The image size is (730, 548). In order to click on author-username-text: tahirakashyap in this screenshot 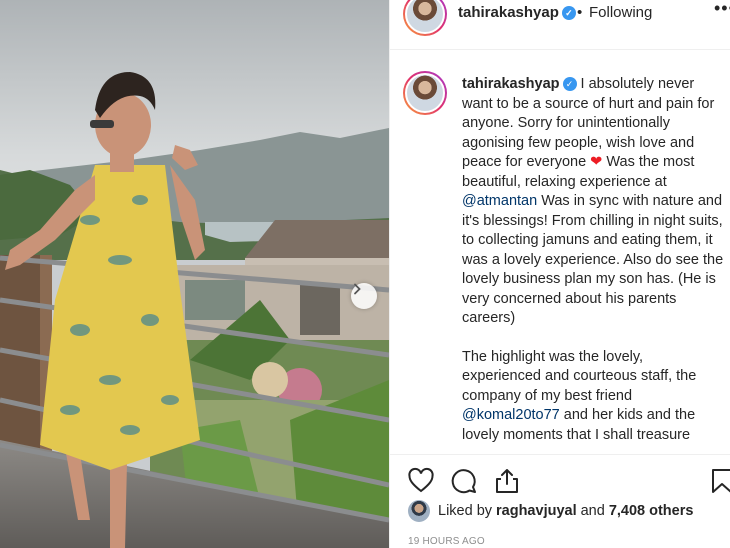, I will do `click(508, 12)`.